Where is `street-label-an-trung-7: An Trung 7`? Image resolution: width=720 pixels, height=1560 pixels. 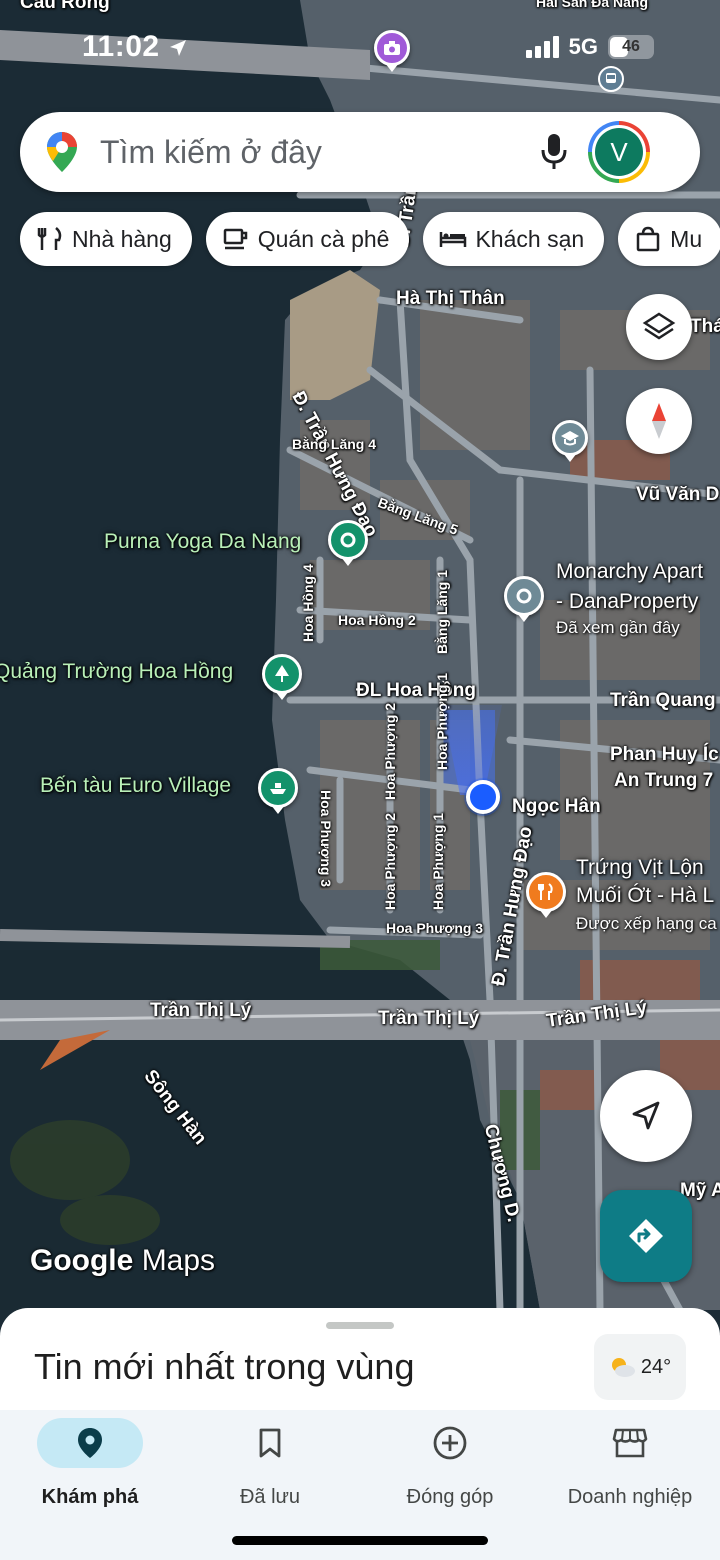 street-label-an-trung-7: An Trung 7 is located at coordinates (664, 780).